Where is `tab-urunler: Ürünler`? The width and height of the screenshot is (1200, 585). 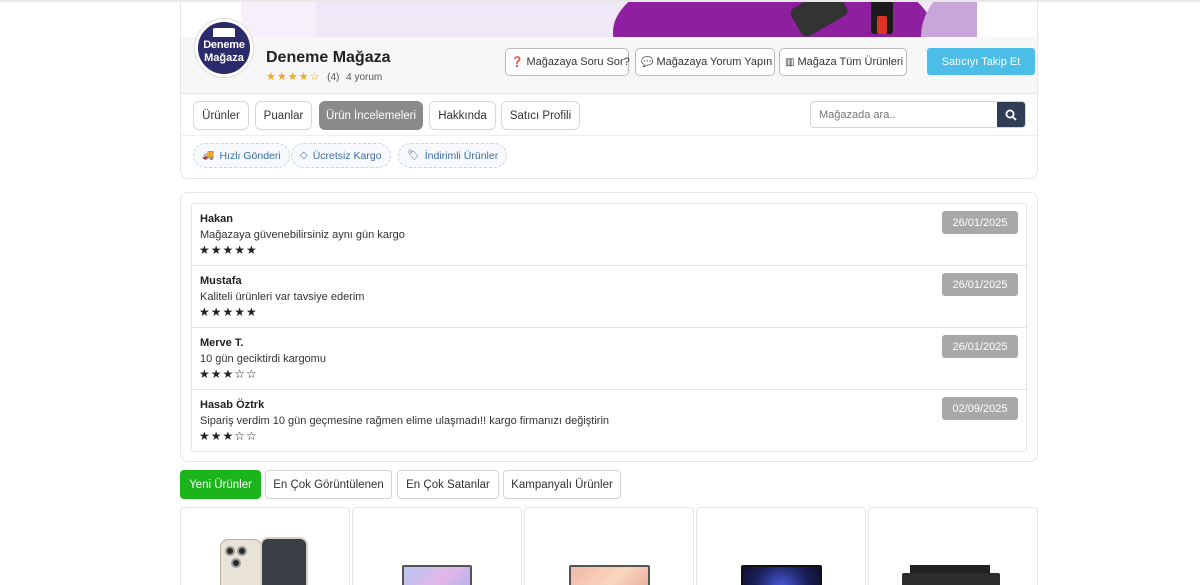
tab-urunler: Ürünler is located at coordinates (221, 115).